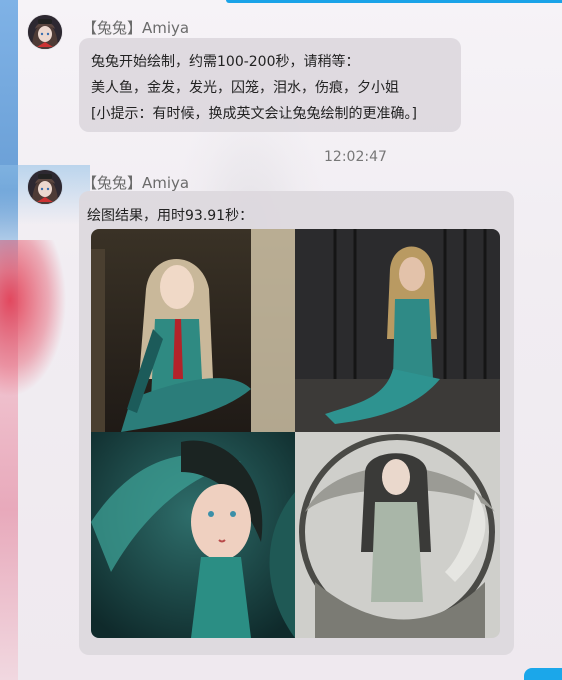 This screenshot has height=680, width=562. I want to click on message-timestamp: 12:02:47, so click(355, 157).